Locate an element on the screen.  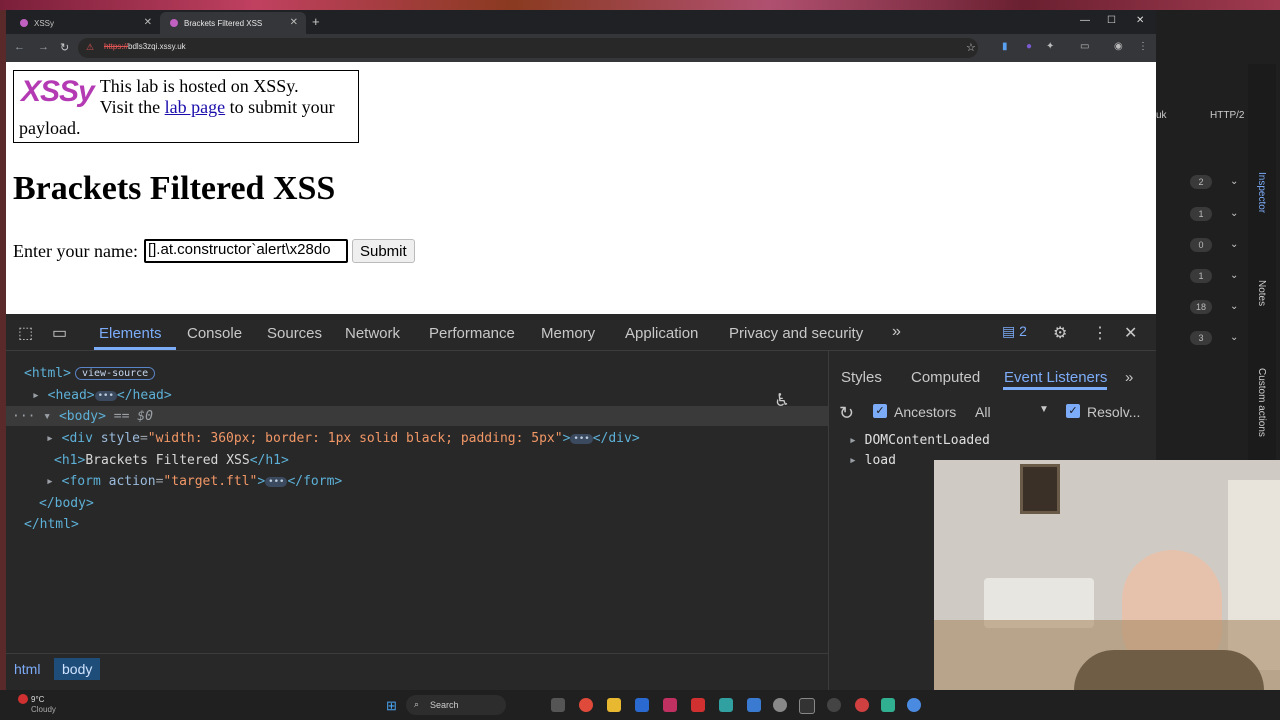
taskbar-search: ⌕ Search is located at coordinates (456, 705).